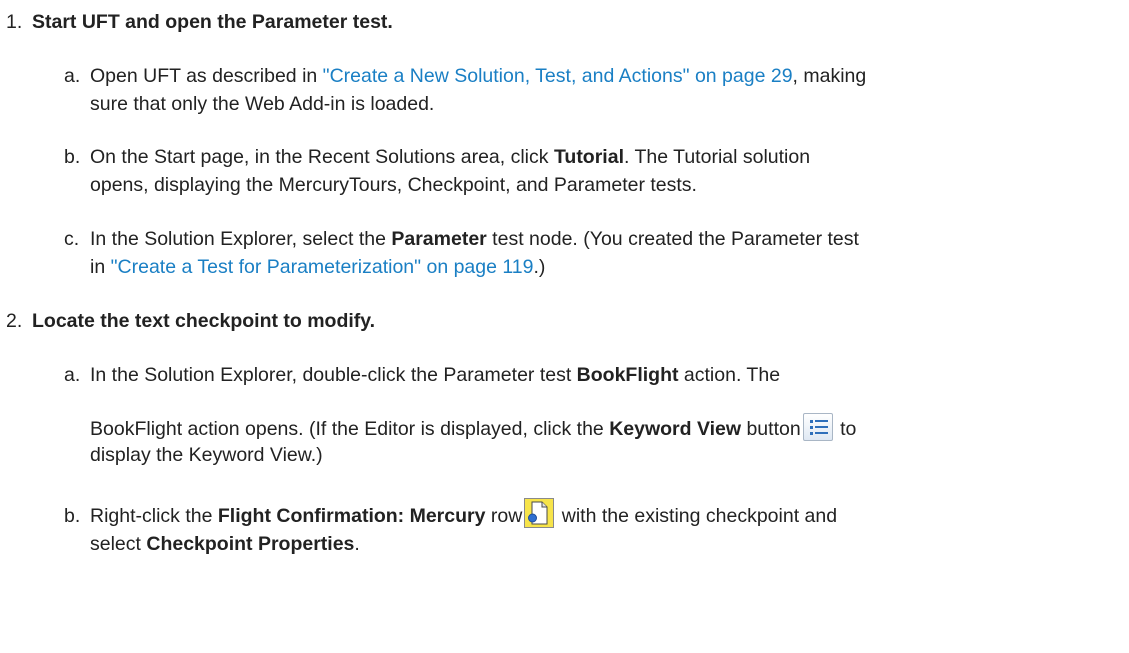 The image size is (1129, 653). Describe the element at coordinates (72, 375) in the screenshot. I see `step-2a-letter: a.` at that location.